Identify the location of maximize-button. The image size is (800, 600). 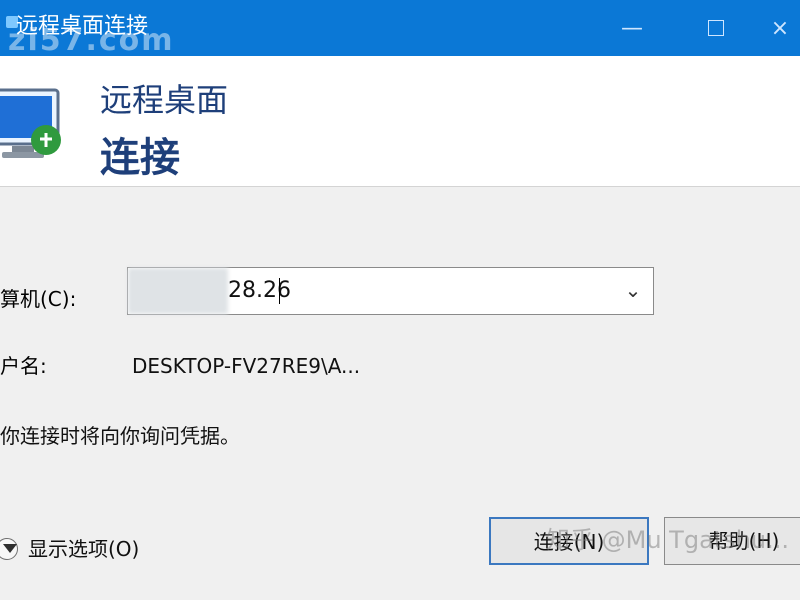
(716, 28).